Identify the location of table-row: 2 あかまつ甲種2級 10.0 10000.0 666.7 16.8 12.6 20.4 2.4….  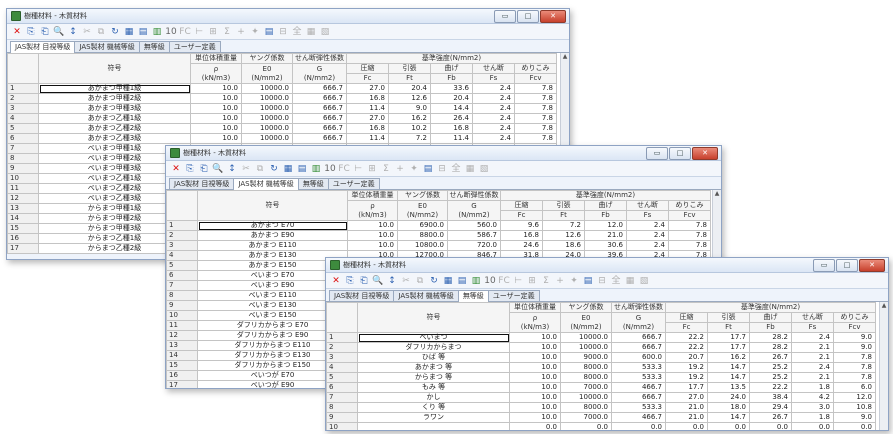
(282, 98).